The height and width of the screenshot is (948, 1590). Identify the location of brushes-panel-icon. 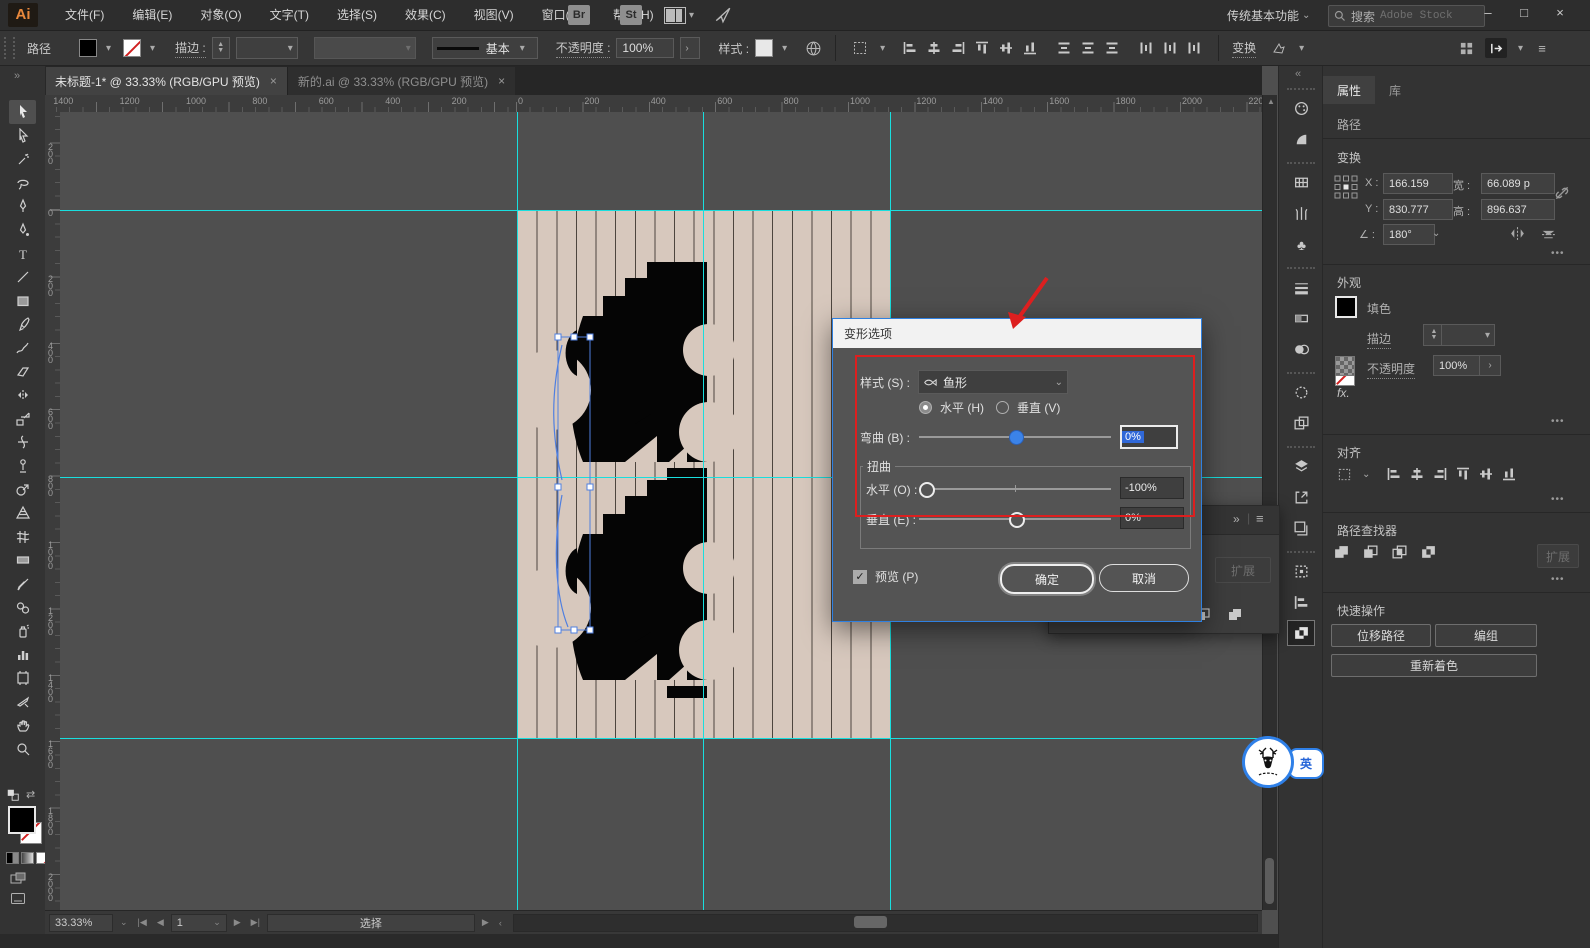
(1301, 213).